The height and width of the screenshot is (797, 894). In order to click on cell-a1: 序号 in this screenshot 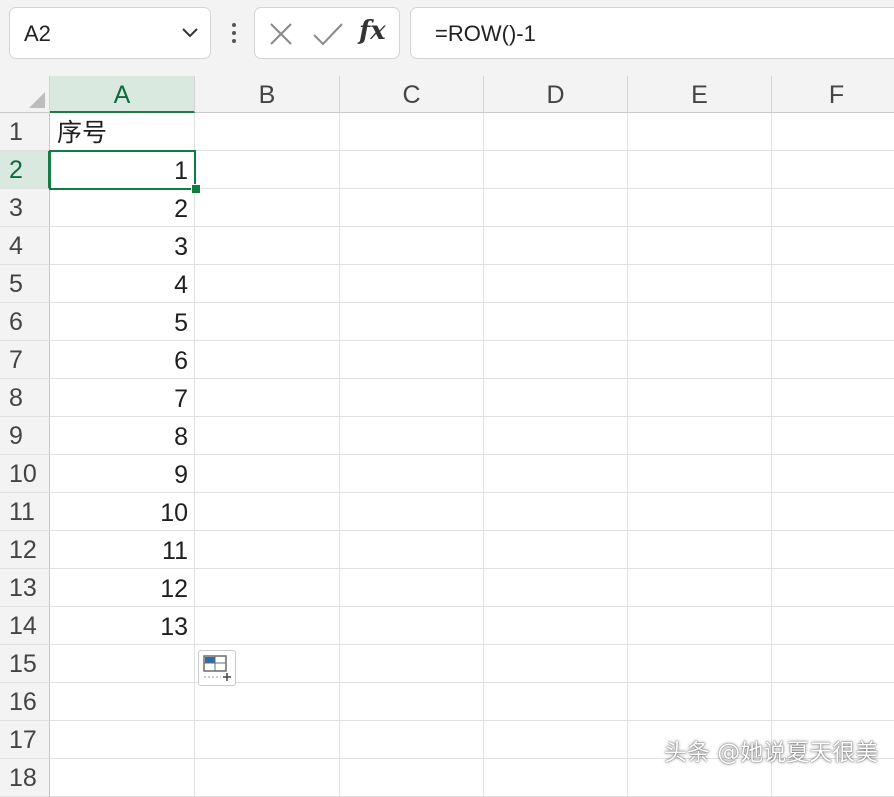, I will do `click(122, 132)`.